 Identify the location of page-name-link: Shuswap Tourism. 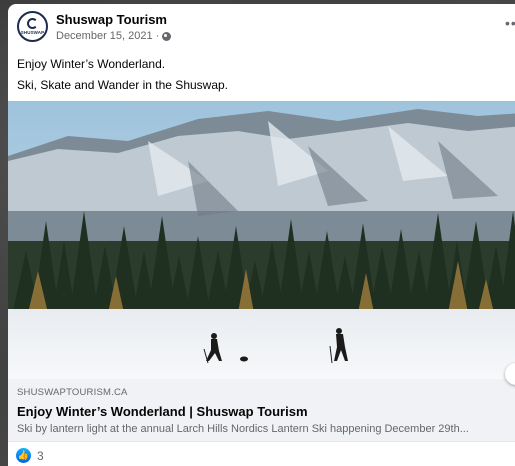
(111, 19).